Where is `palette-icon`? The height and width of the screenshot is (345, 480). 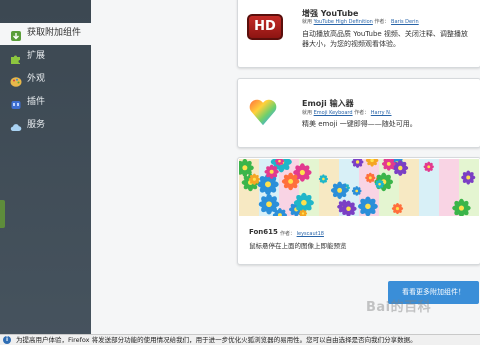
palette-icon is located at coordinates (16, 79).